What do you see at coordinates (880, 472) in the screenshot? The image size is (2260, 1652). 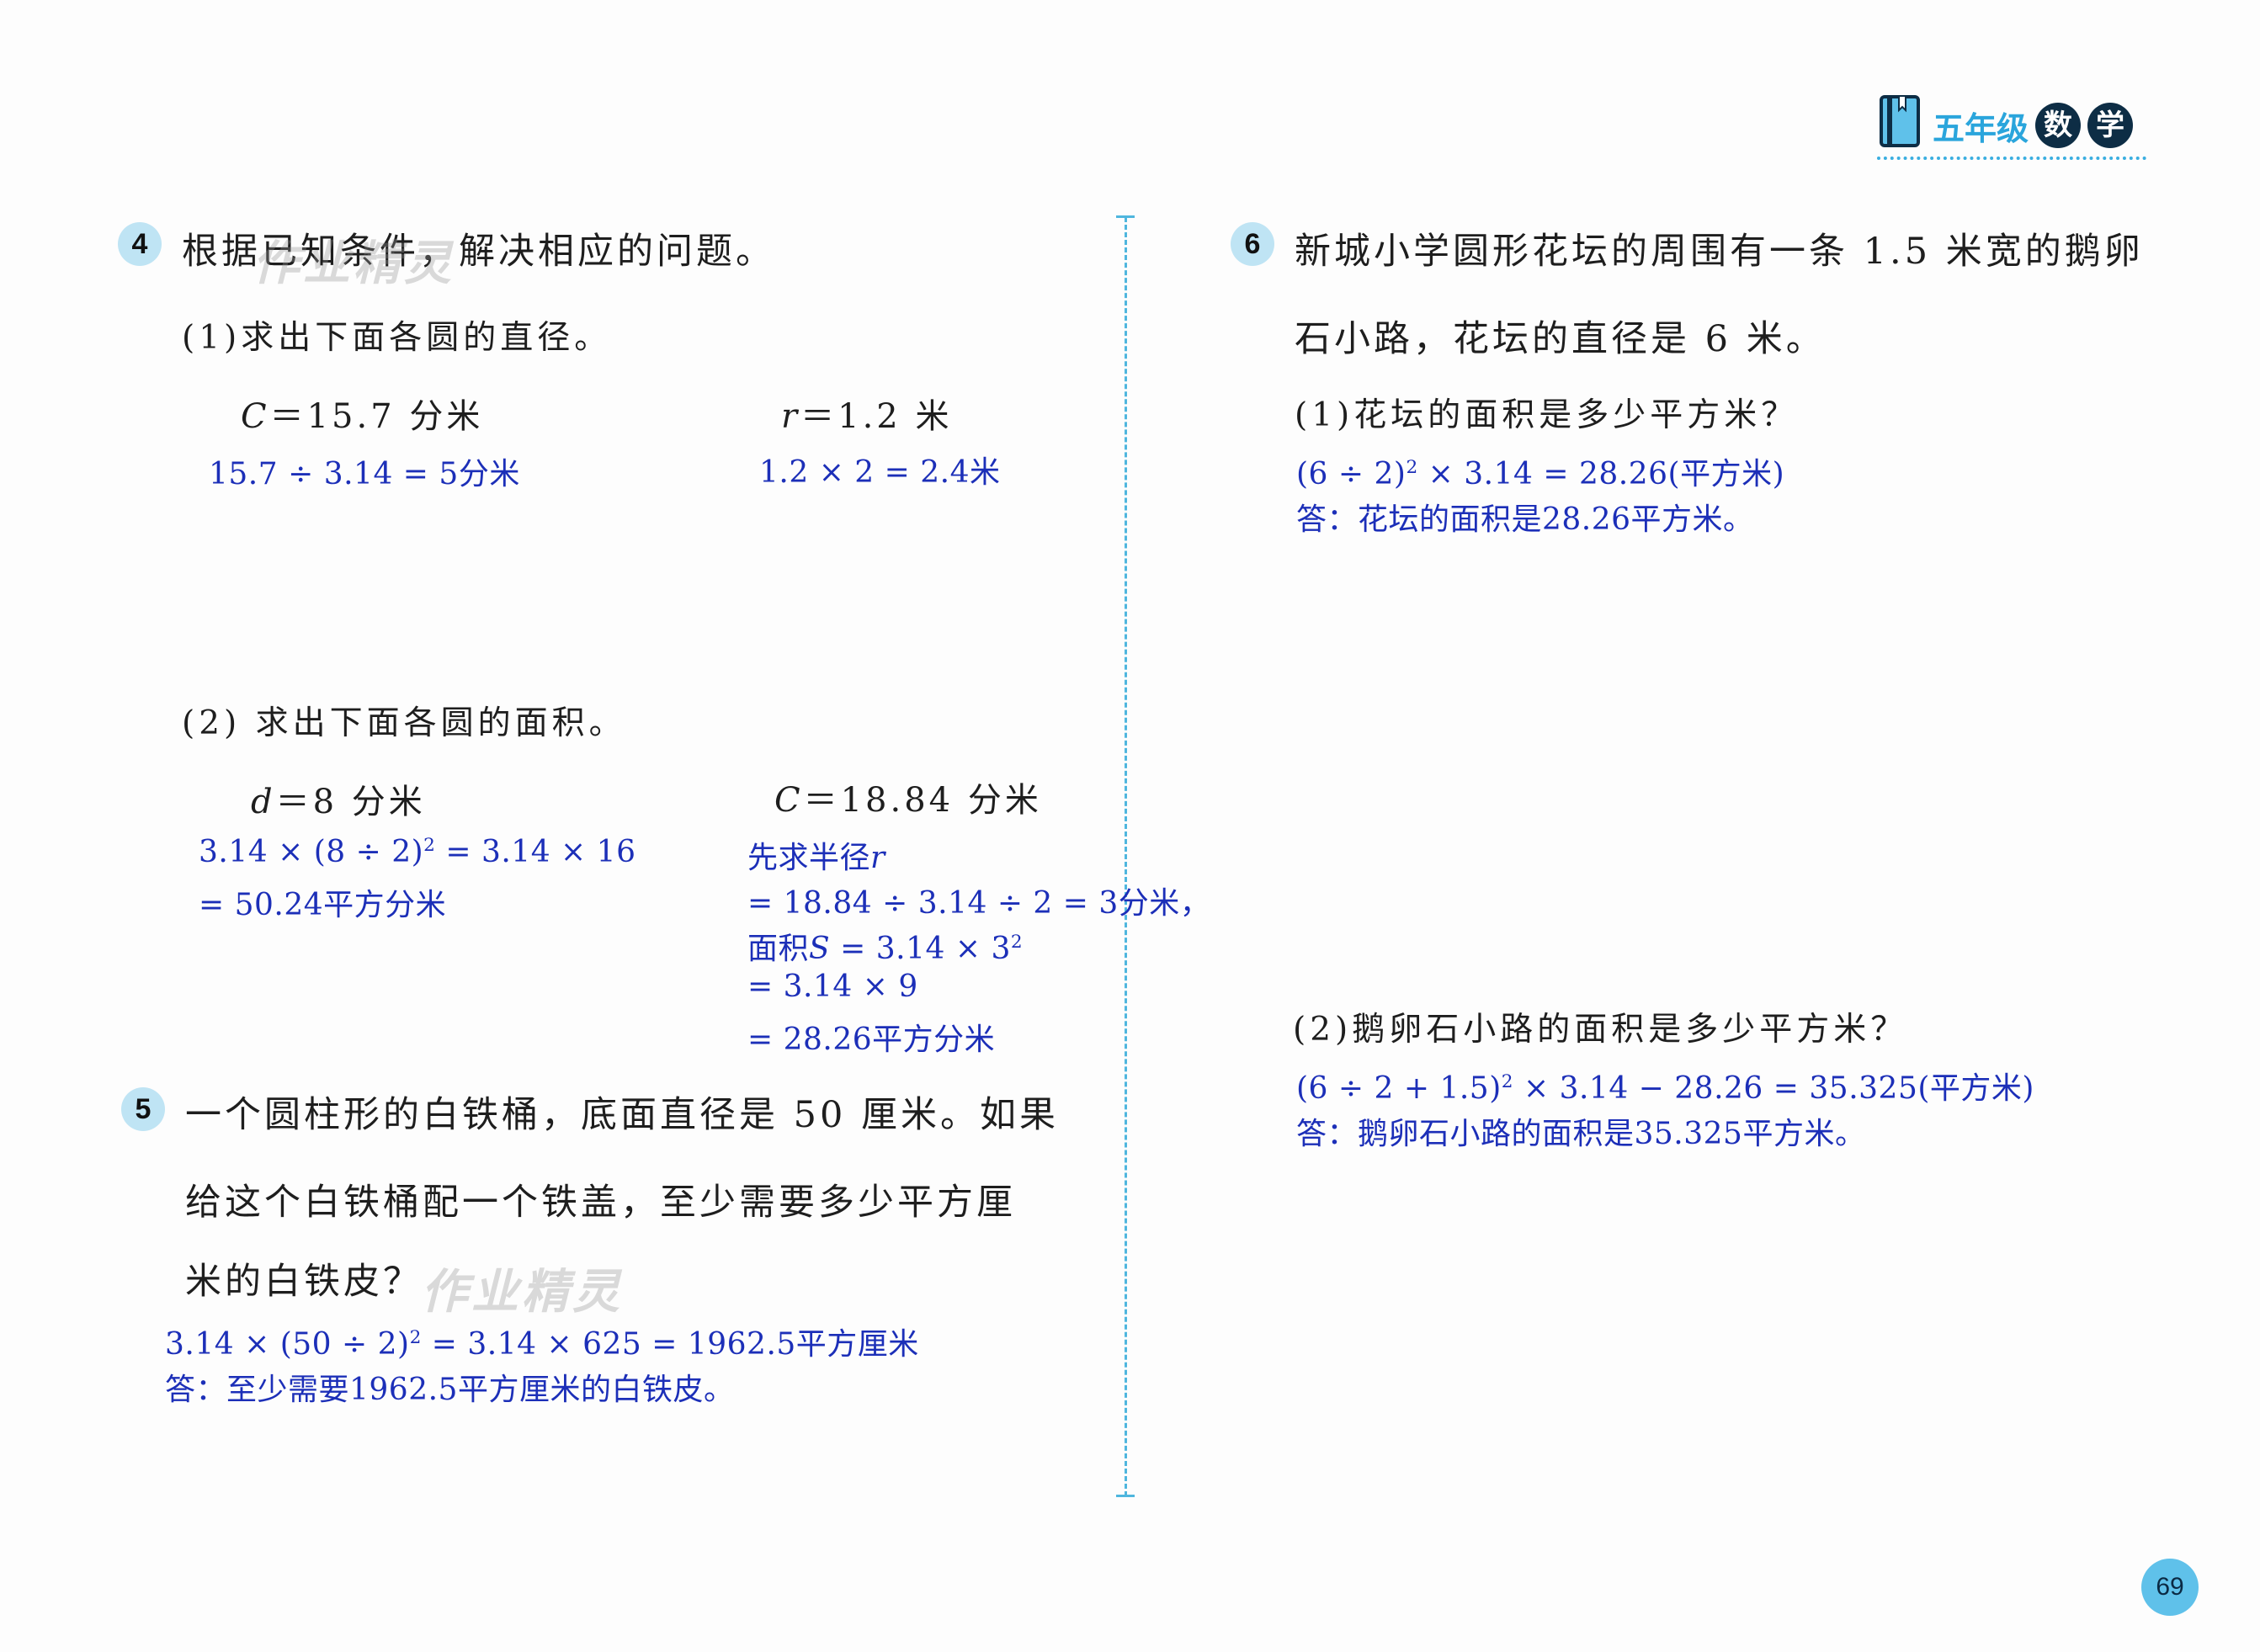 I see `answer-line: 1.2 × 2 = 2.4米` at bounding box center [880, 472].